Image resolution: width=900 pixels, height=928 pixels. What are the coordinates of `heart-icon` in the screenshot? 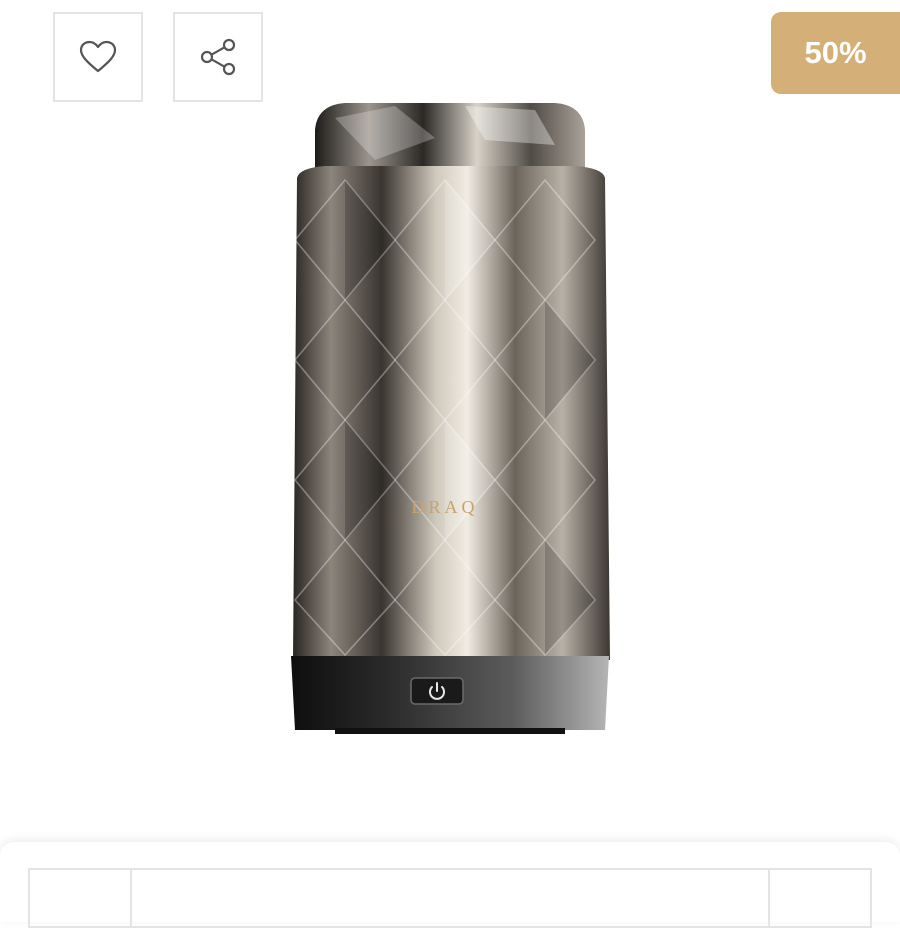 It's located at (98, 56).